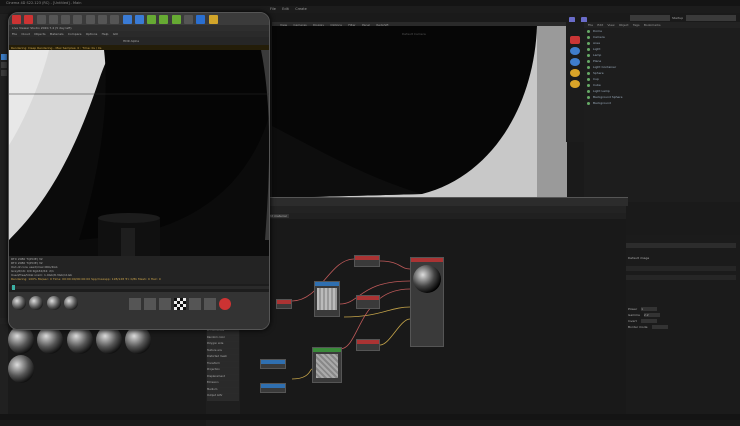  Describe the element at coordinates (25, 34) in the screenshot. I see `lv-menu-item: Cloud` at that location.